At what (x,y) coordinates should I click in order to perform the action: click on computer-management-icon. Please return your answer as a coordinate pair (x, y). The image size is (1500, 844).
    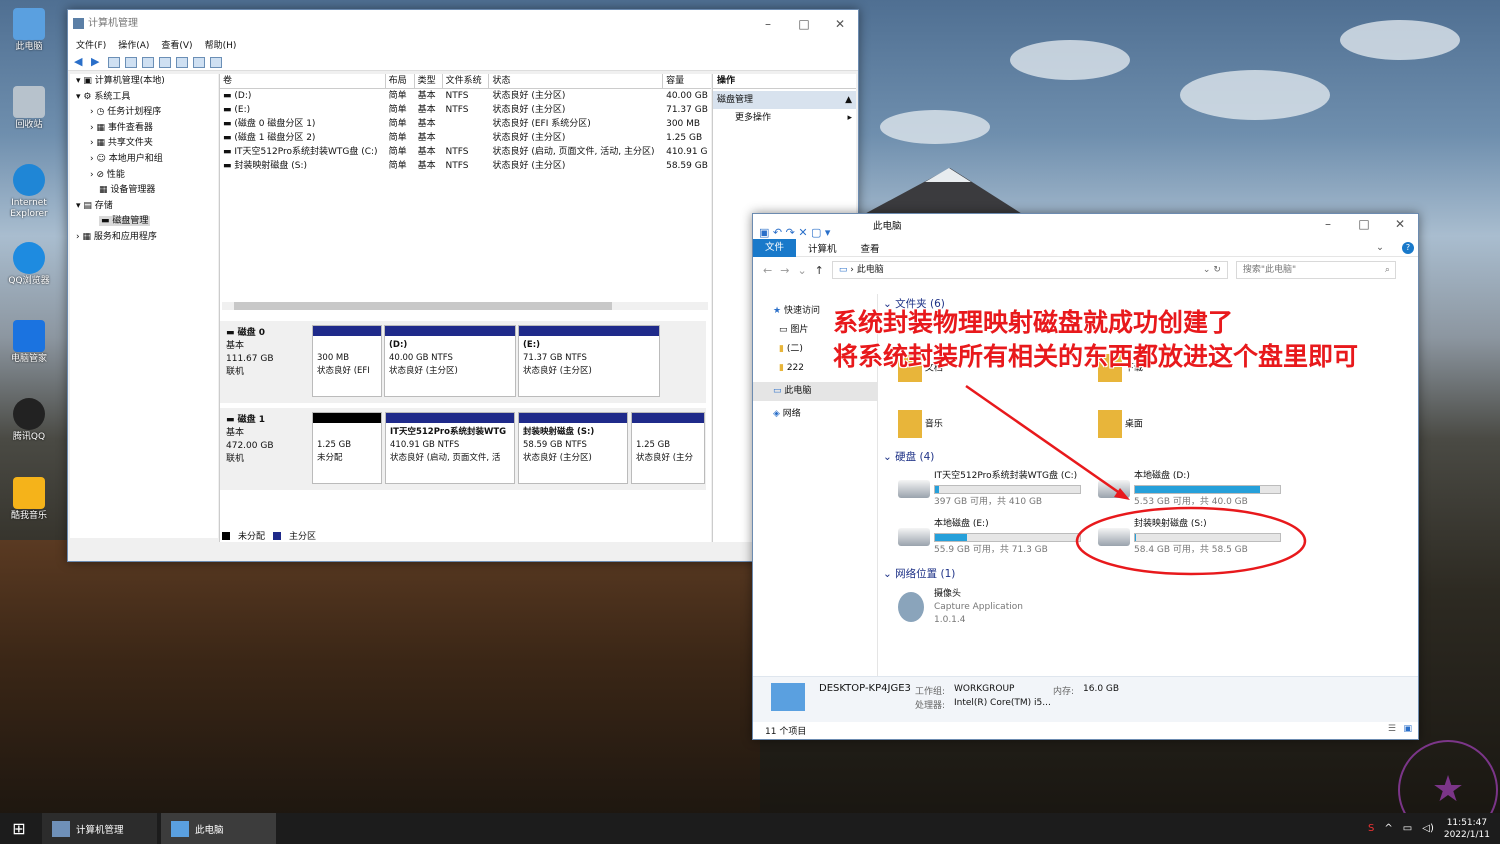
    Looking at the image, I should click on (61, 828).